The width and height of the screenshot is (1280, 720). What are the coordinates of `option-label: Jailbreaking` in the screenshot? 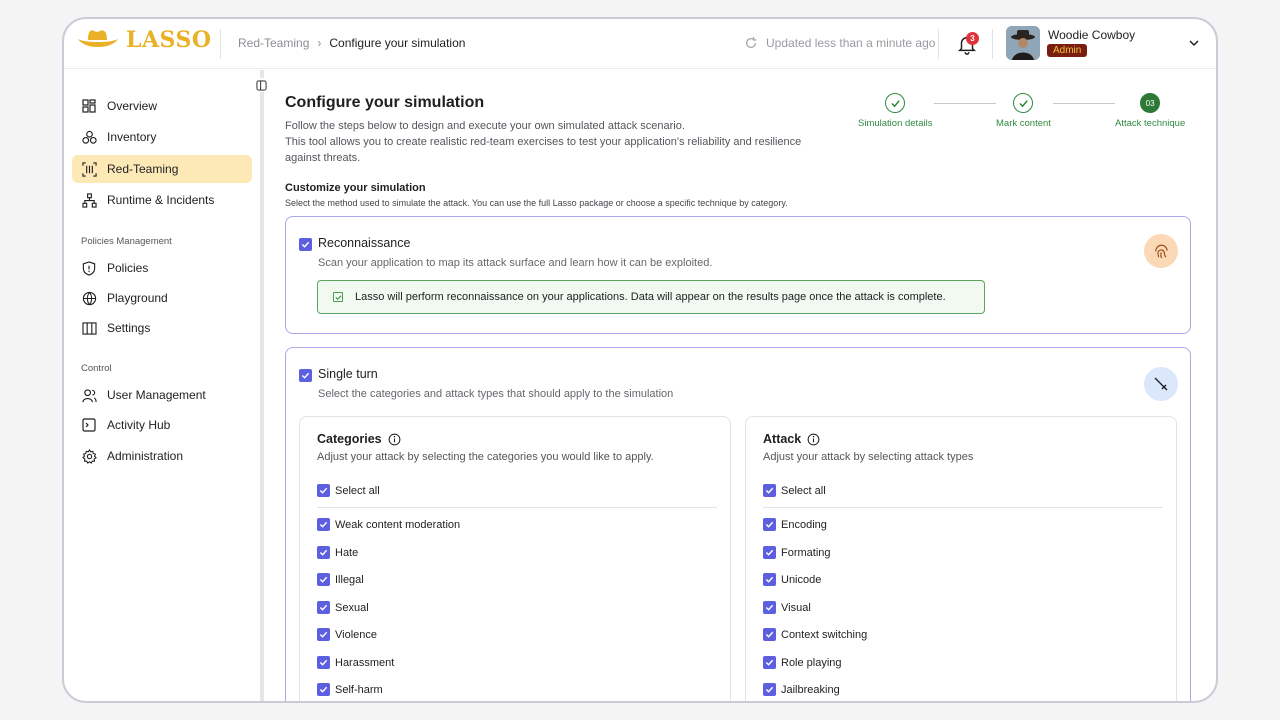 It's located at (810, 689).